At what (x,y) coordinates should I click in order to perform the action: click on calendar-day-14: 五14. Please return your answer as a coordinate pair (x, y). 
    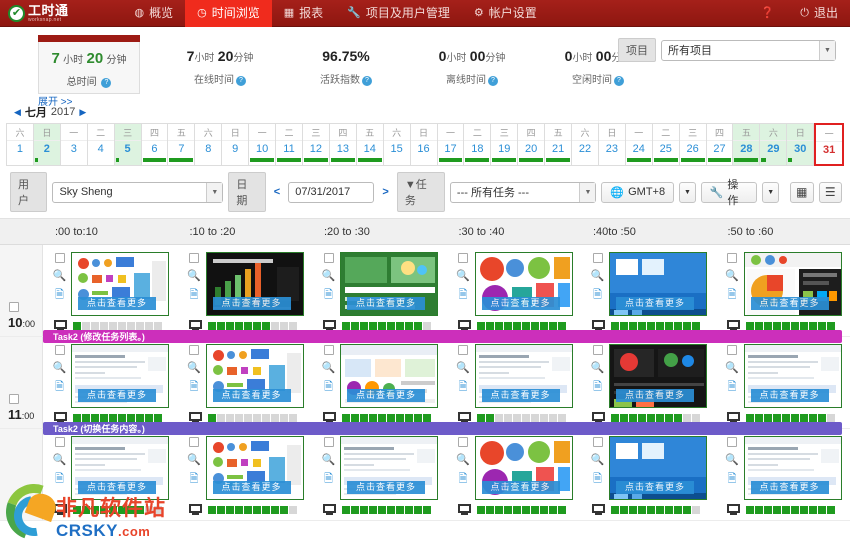
    Looking at the image, I should click on (370, 144).